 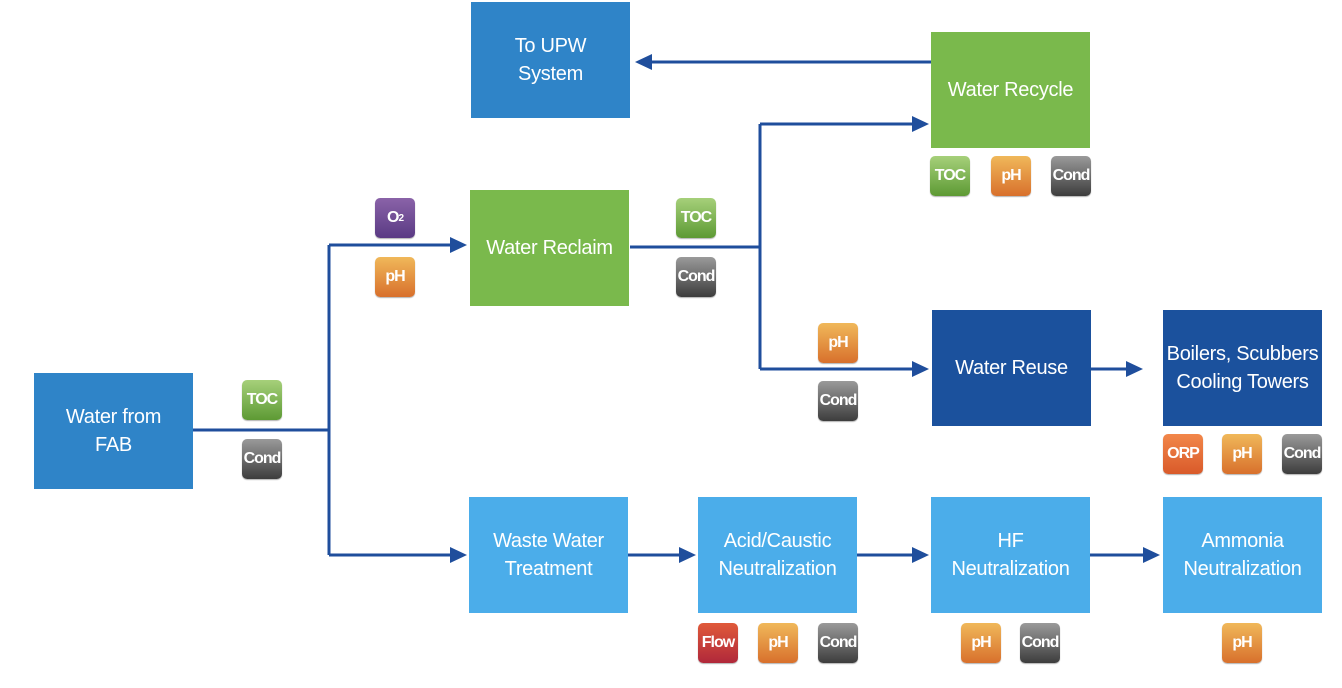 What do you see at coordinates (1242, 368) in the screenshot?
I see `boilers-box: Boilers, Scubbers Cooling Towers` at bounding box center [1242, 368].